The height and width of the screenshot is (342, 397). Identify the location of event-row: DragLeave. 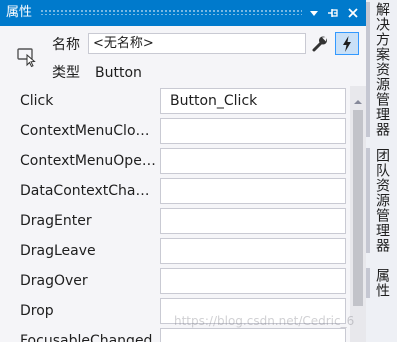
(175, 251).